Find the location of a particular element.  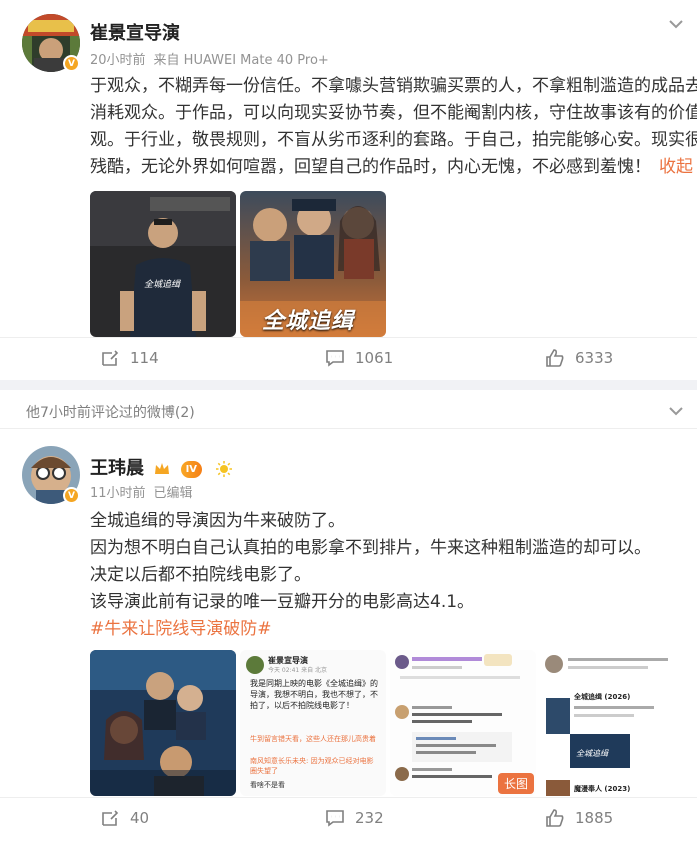

thumb-comment-2: 南风知意长乐未央: 因为观众已经对电影圈失望了 is located at coordinates (312, 766).